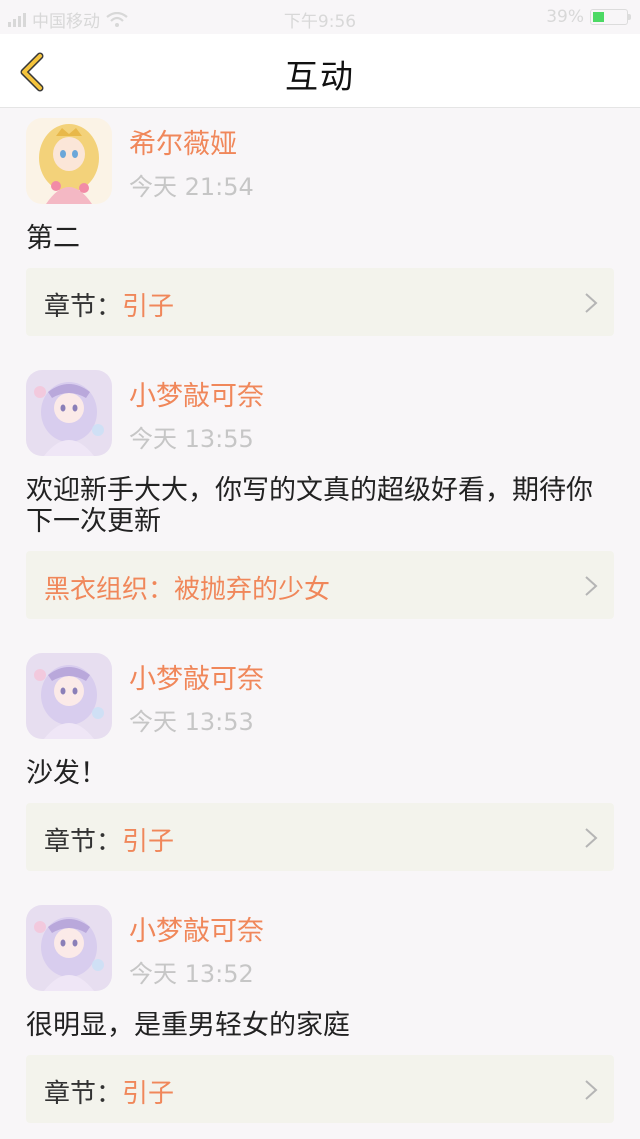  What do you see at coordinates (252, 590) in the screenshot?
I see `chapter-value: 被抛弃的少女` at bounding box center [252, 590].